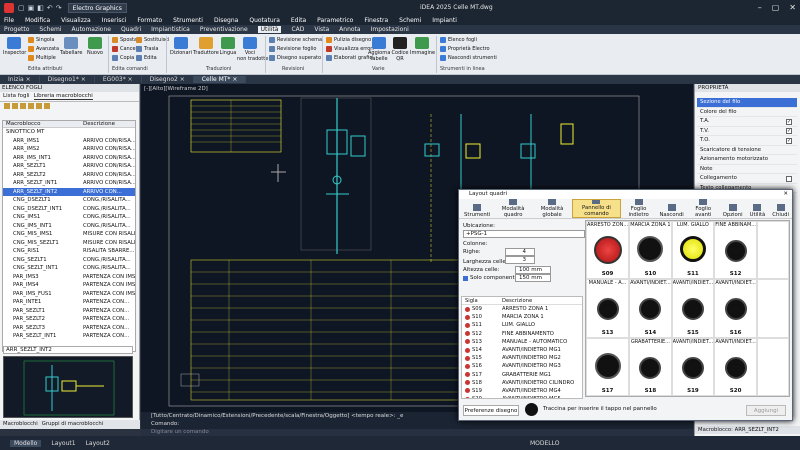 The width and height of the screenshot is (800, 450). Describe the element at coordinates (350, 58) in the screenshot. I see `elaborati-button: Elaborati grafici` at that location.